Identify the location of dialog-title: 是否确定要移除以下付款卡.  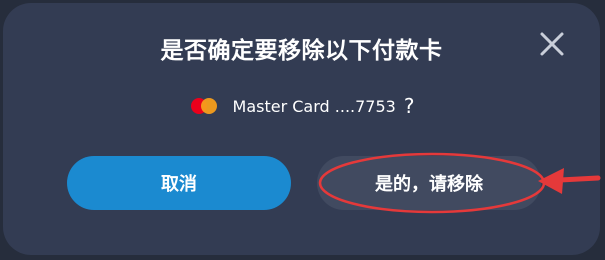
(301, 51).